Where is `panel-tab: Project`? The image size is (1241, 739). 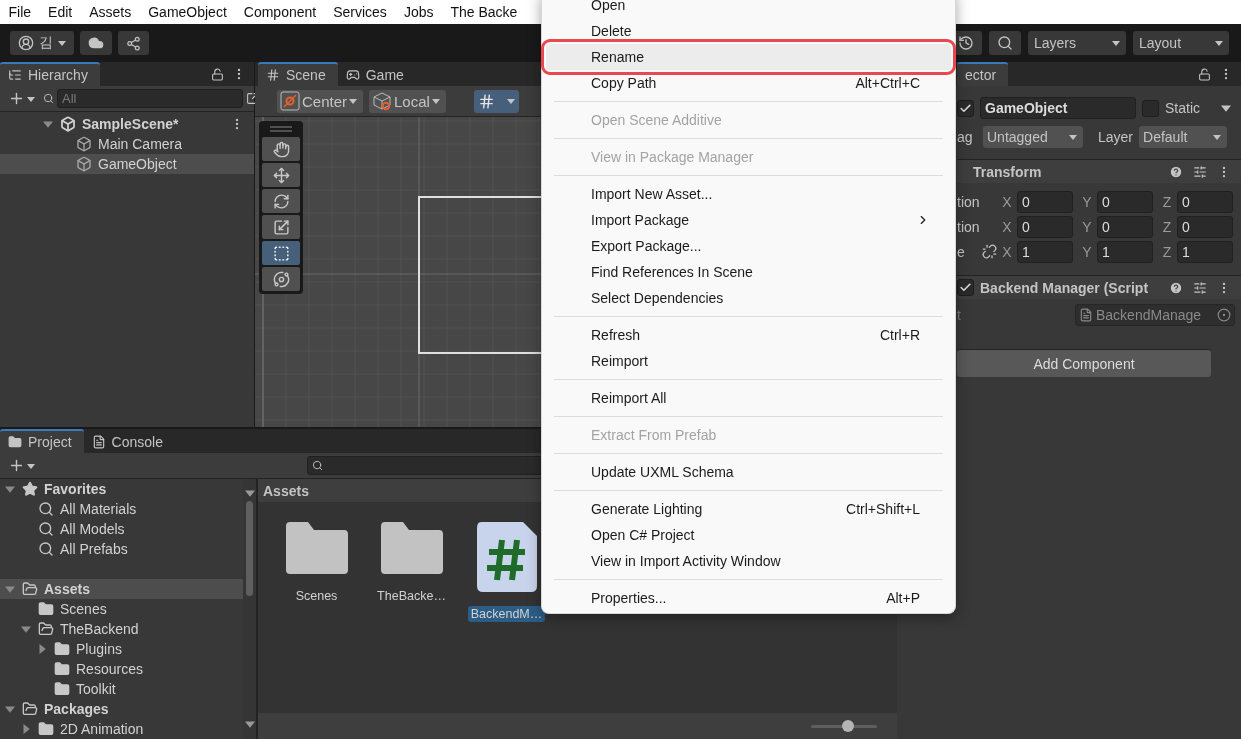 panel-tab: Project is located at coordinates (42, 441).